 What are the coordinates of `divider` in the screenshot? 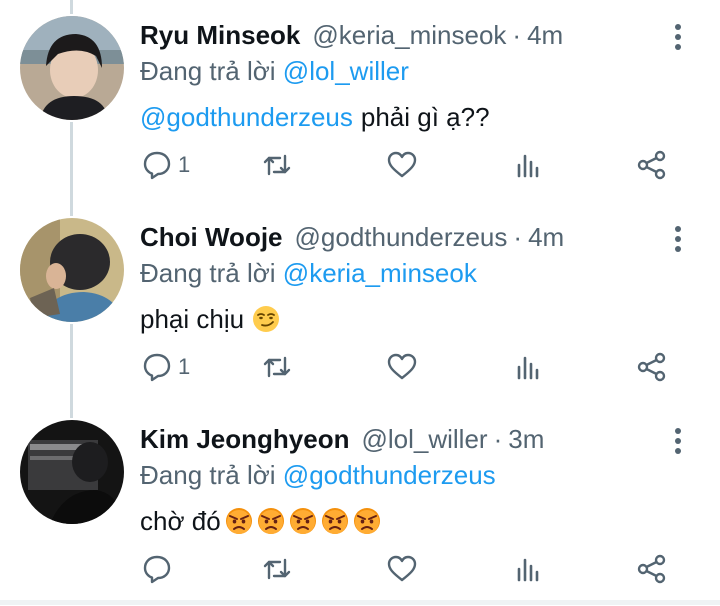 It's located at (360, 602).